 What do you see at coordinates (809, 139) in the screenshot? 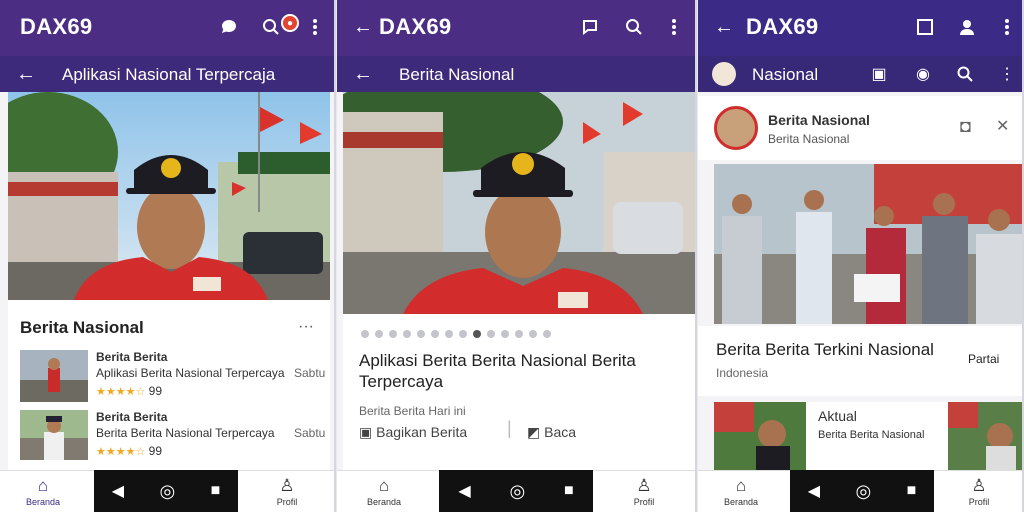
I see `source-sub: Berita Nasional` at bounding box center [809, 139].